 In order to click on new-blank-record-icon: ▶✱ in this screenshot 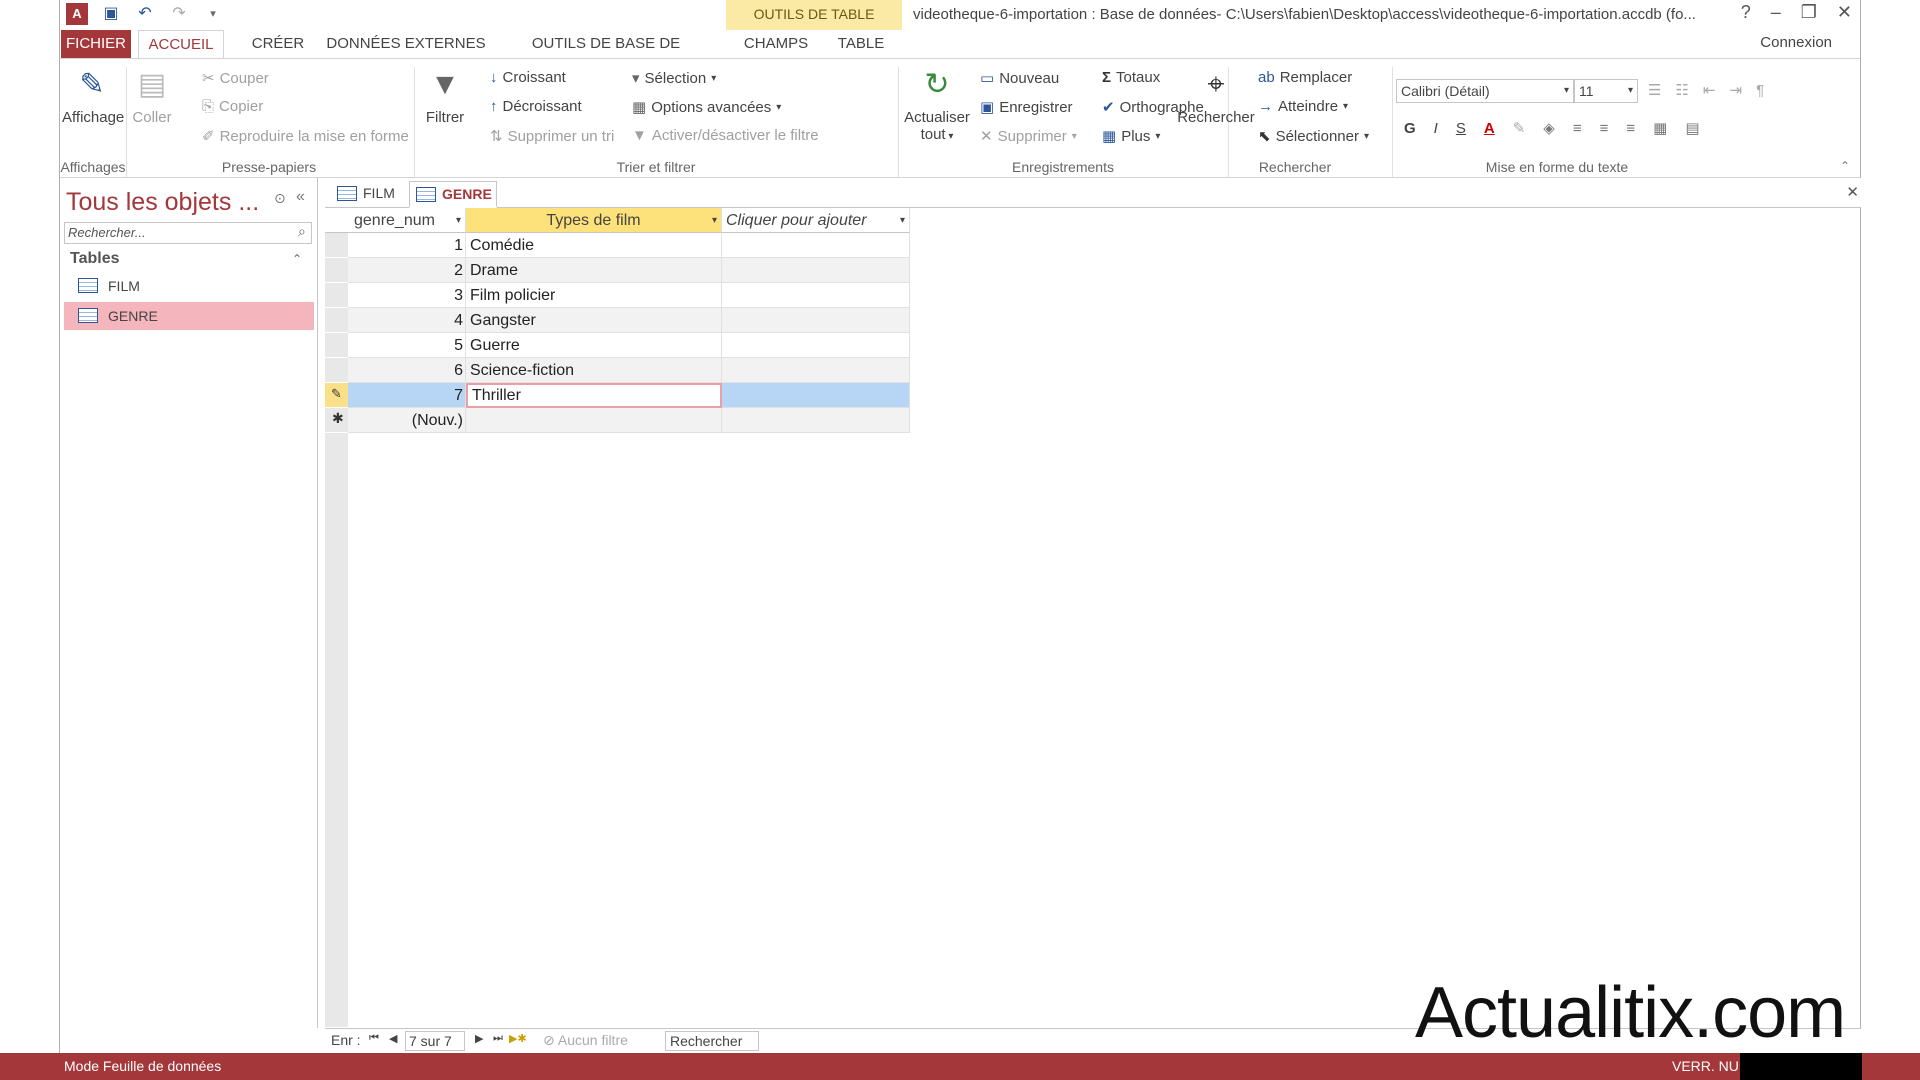, I will do `click(518, 1038)`.